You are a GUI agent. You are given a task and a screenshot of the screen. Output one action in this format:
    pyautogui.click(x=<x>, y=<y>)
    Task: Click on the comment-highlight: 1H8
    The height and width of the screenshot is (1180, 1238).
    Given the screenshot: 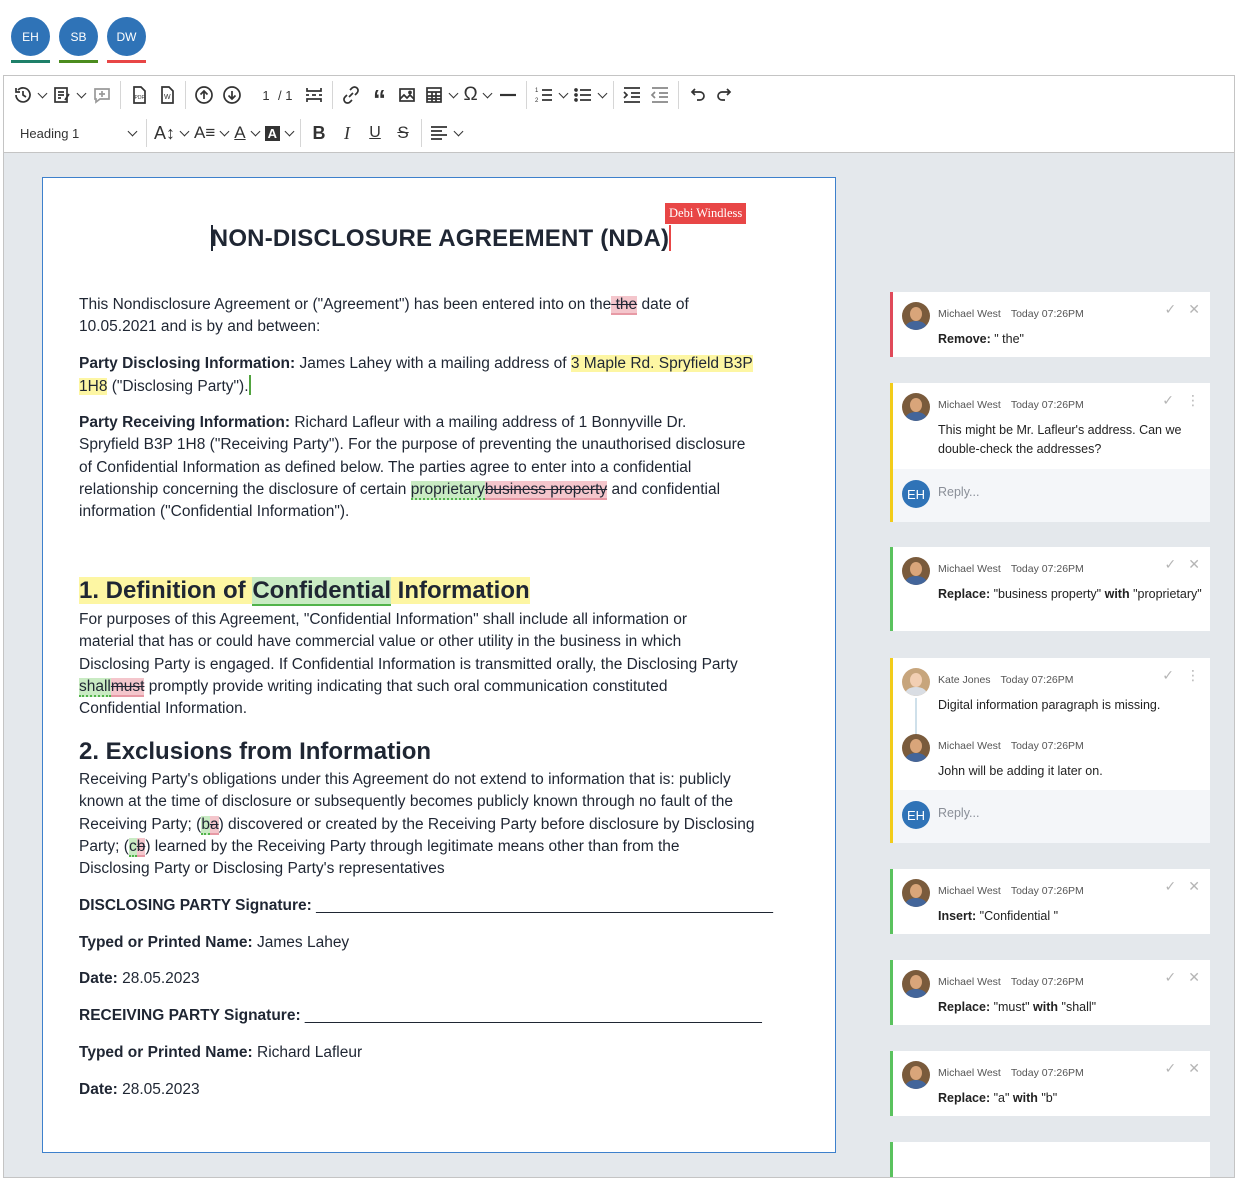 What is the action you would take?
    pyautogui.click(x=93, y=387)
    